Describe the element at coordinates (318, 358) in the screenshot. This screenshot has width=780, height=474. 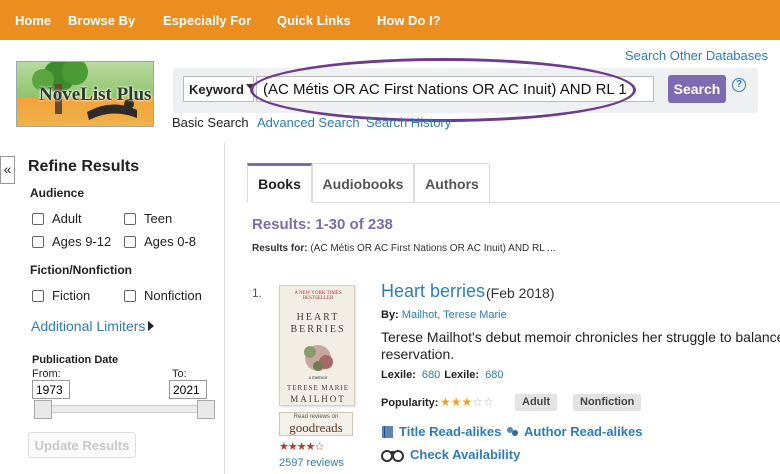
I see `flower-illustration-icon` at that location.